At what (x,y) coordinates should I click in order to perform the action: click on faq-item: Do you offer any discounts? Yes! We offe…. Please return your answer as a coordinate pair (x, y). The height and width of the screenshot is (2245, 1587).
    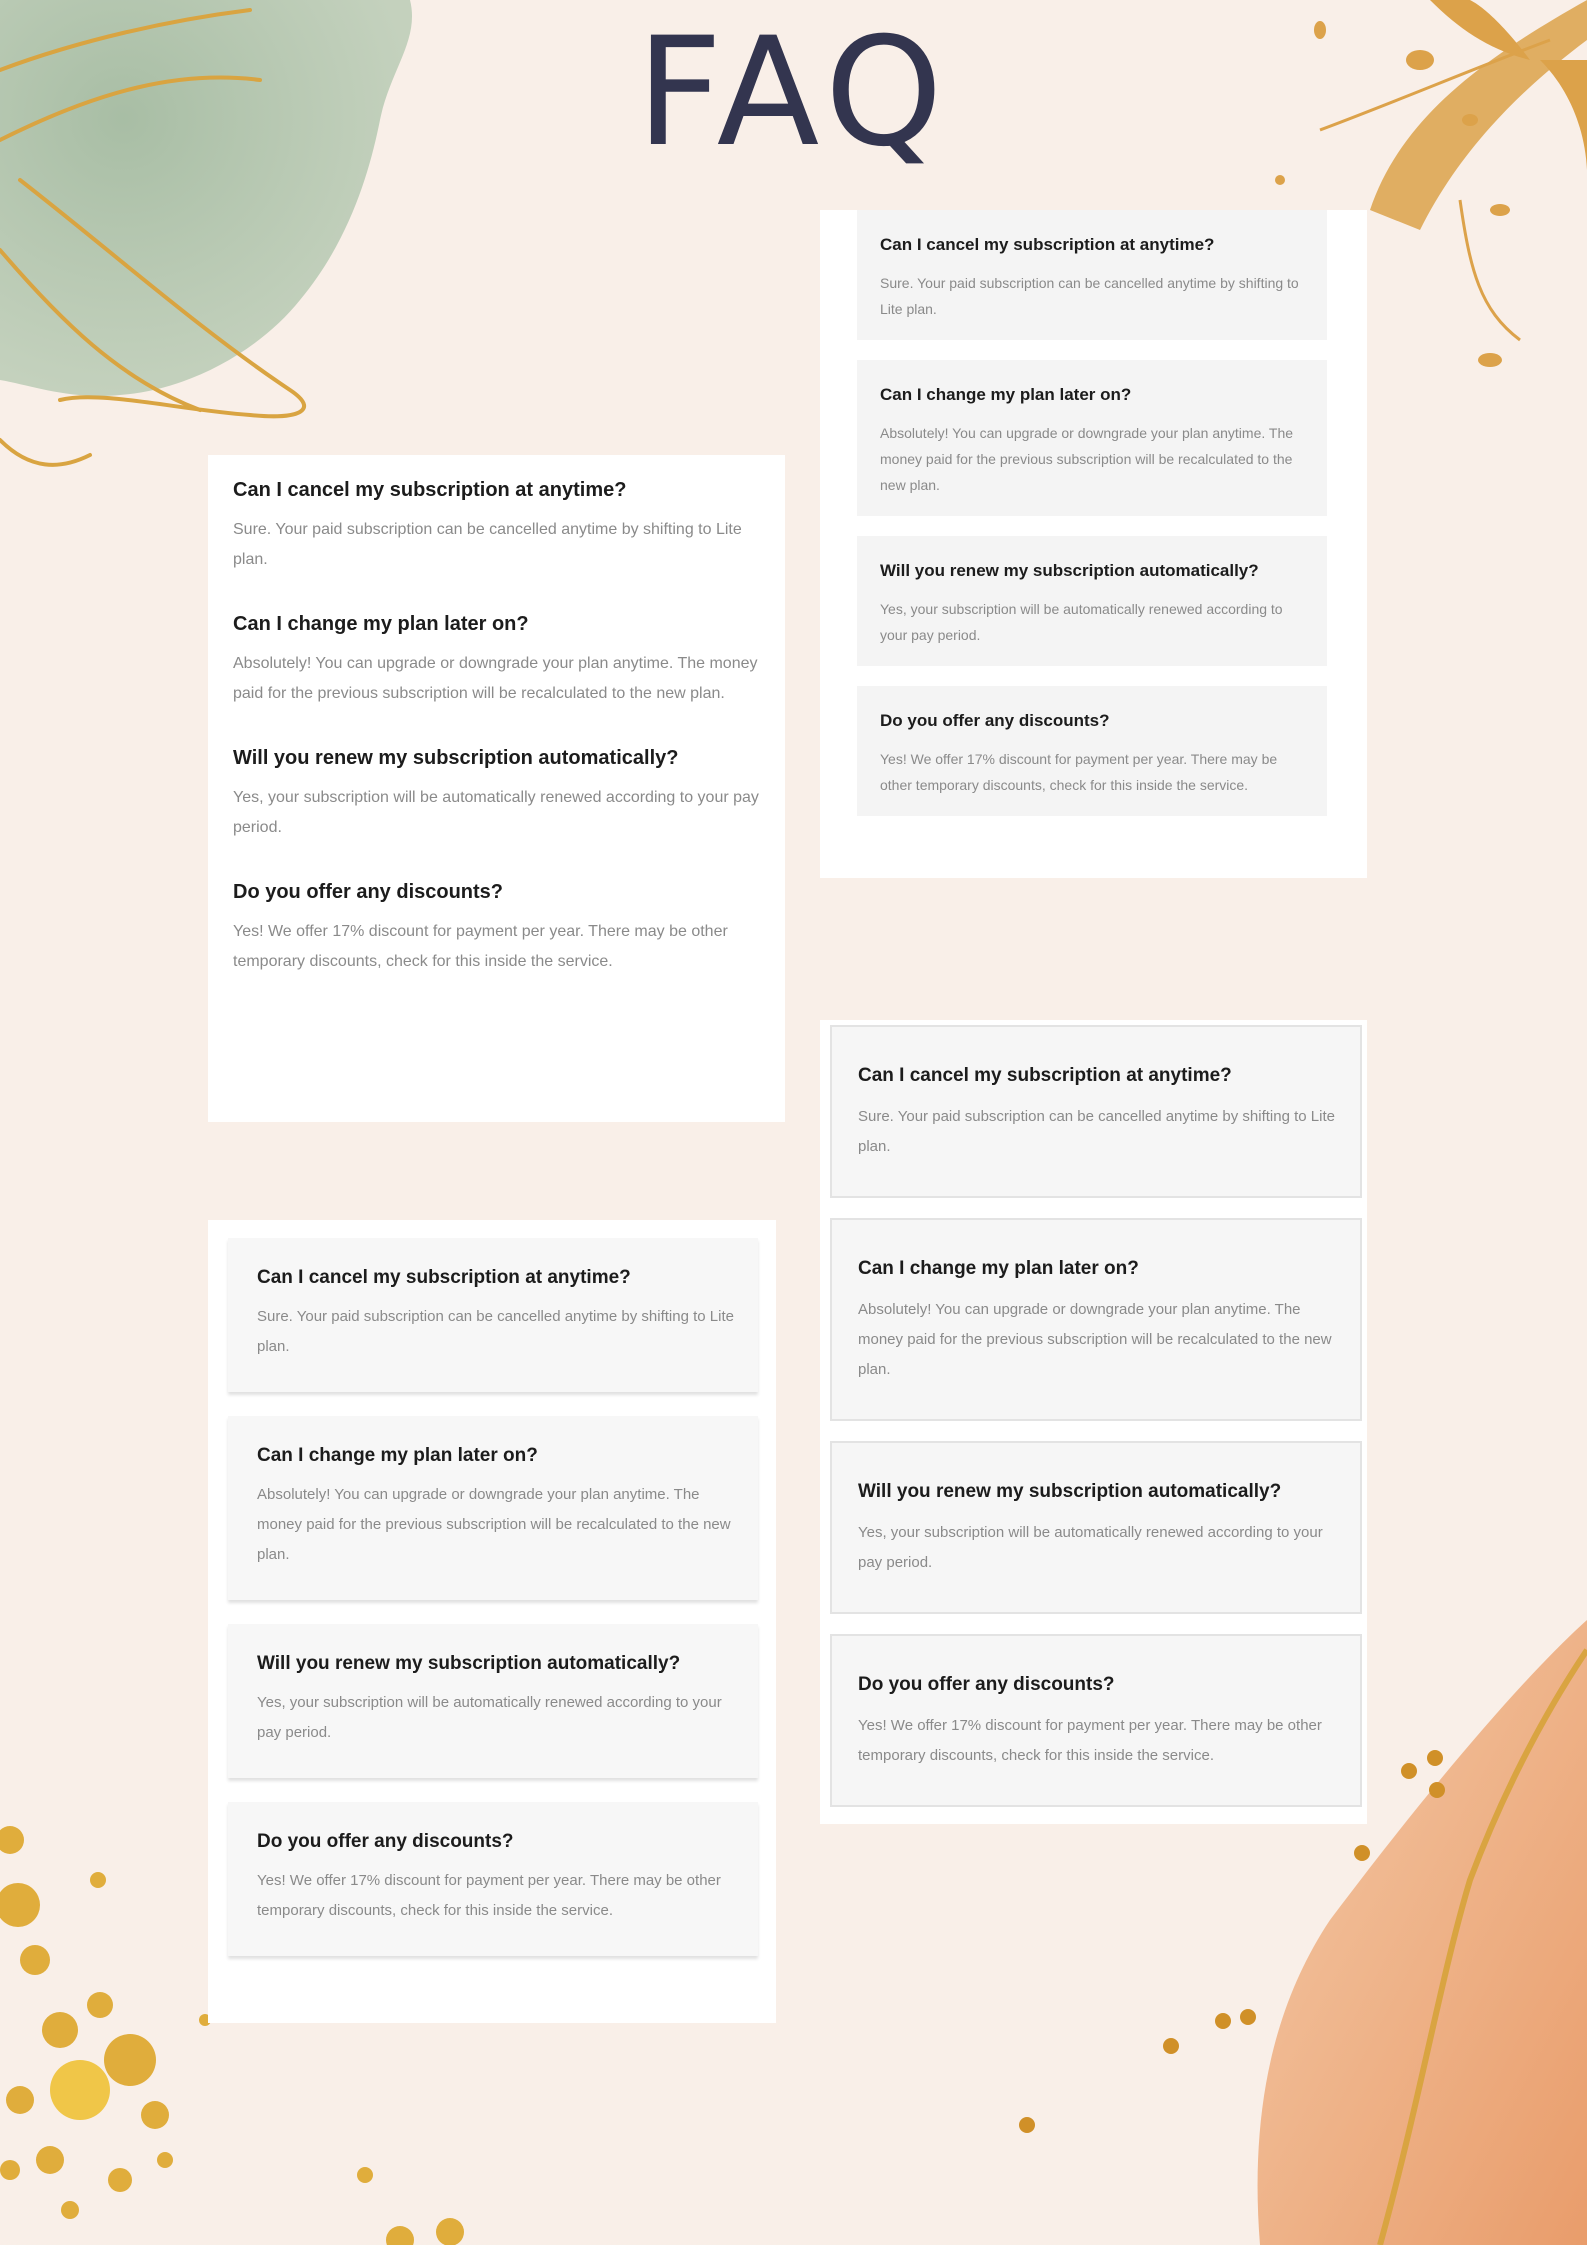
    Looking at the image, I should click on (500, 928).